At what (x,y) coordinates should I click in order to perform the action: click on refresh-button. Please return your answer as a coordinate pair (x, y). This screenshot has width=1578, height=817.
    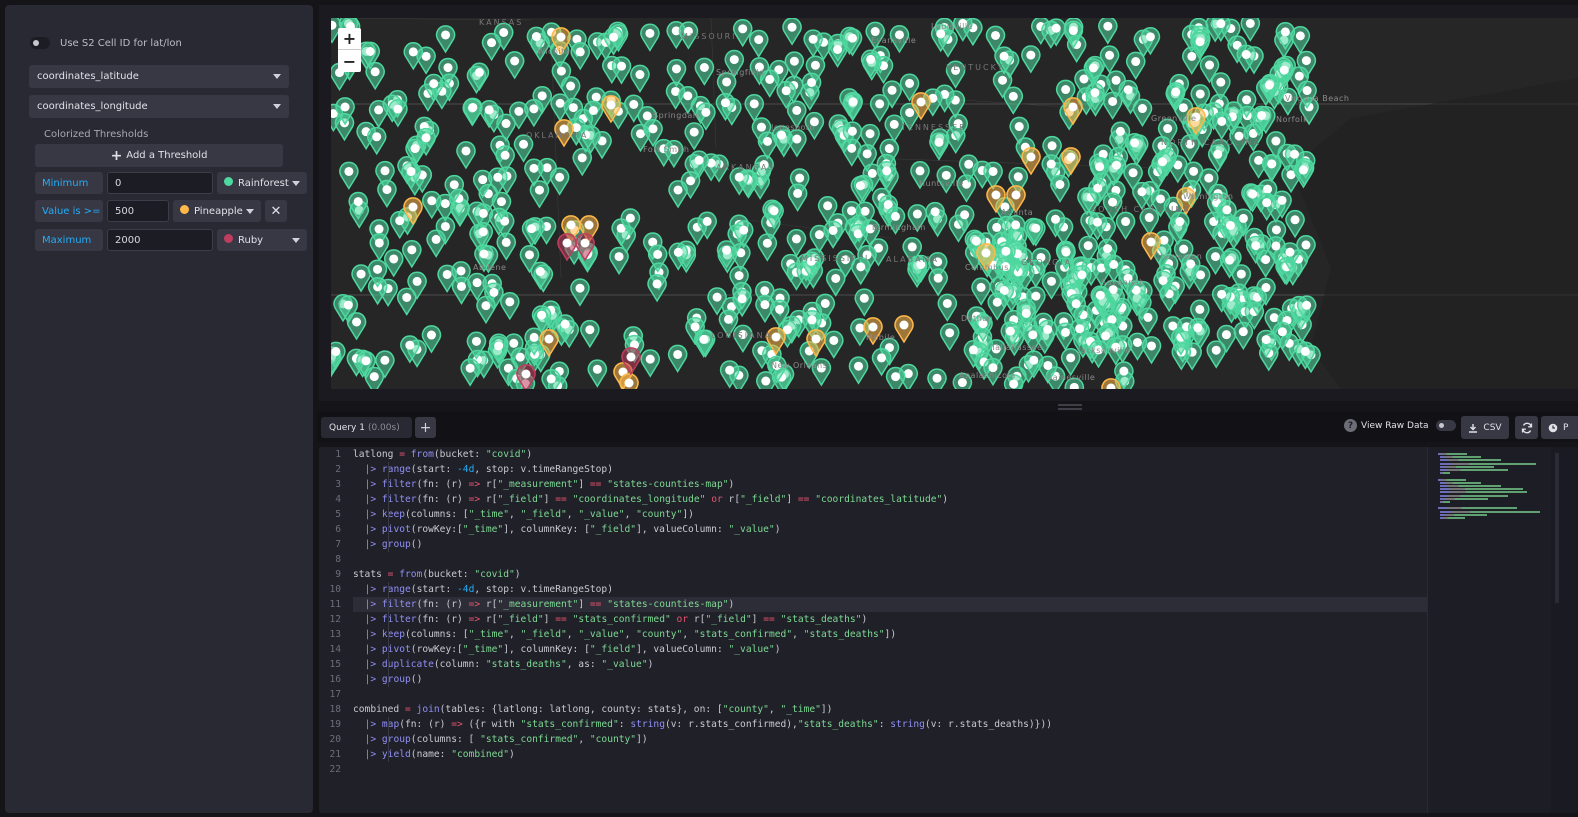
    Looking at the image, I should click on (1526, 427).